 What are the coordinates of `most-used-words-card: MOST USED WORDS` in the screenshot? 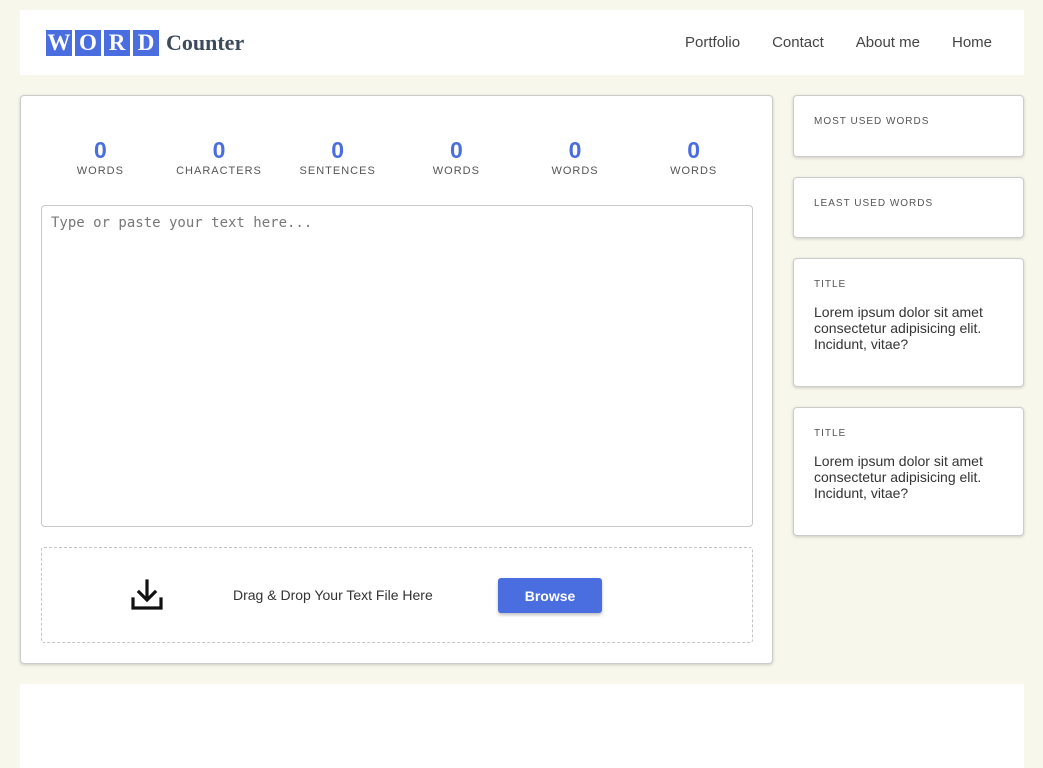 It's located at (908, 126).